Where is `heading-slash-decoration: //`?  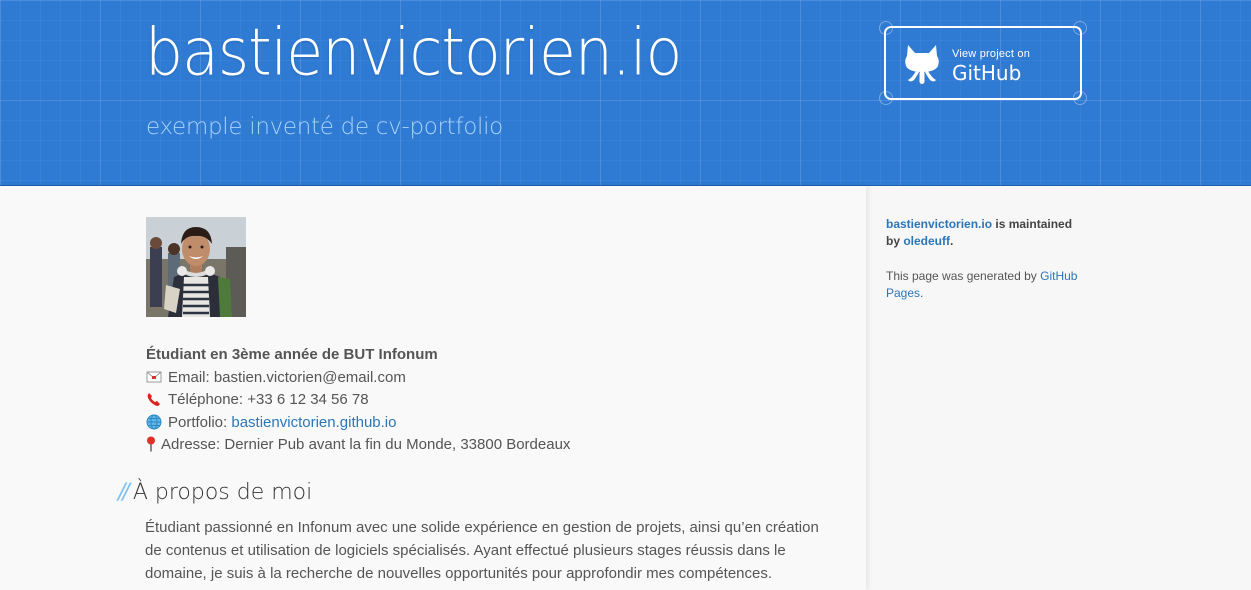
heading-slash-decoration: // is located at coordinates (124, 492).